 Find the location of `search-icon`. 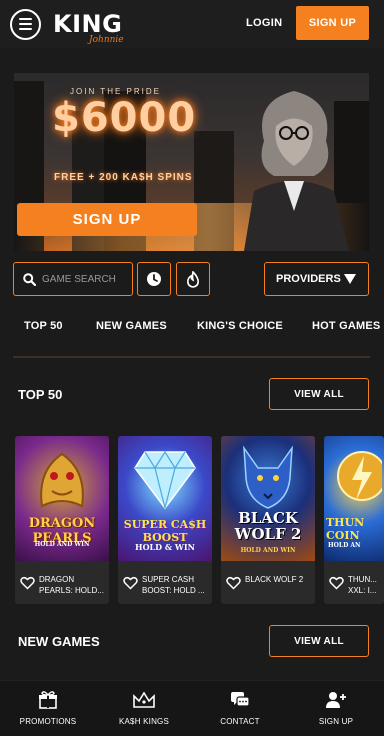

search-icon is located at coordinates (29, 279).